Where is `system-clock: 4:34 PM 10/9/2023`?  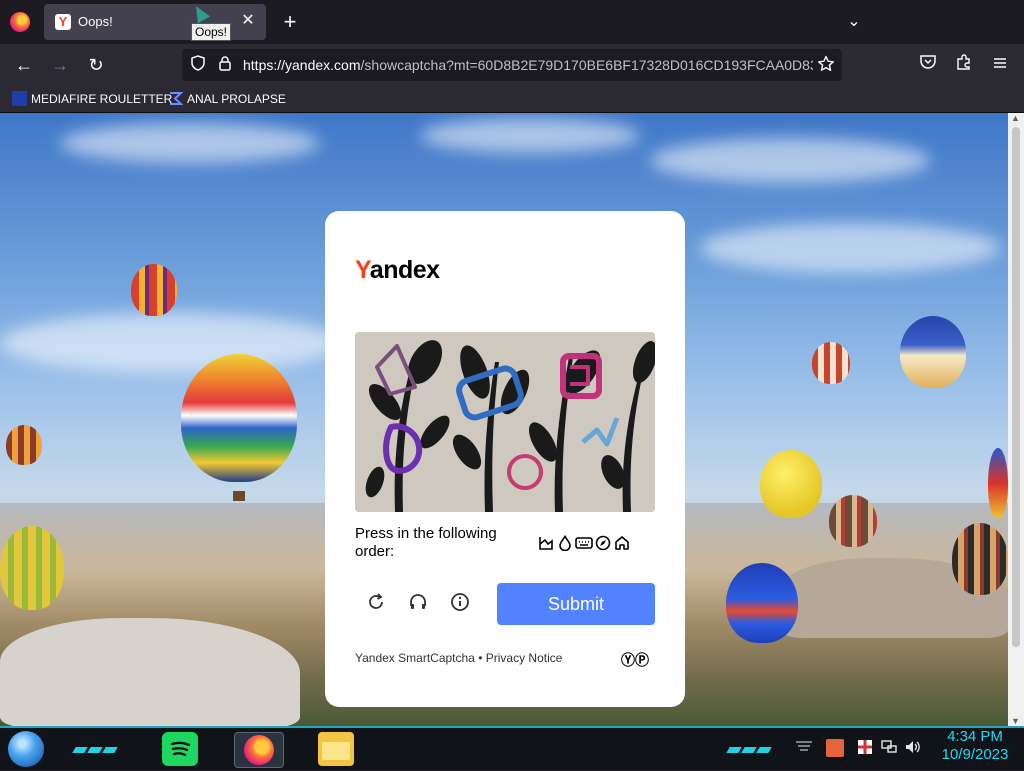 system-clock: 4:34 PM 10/9/2023 is located at coordinates (975, 746).